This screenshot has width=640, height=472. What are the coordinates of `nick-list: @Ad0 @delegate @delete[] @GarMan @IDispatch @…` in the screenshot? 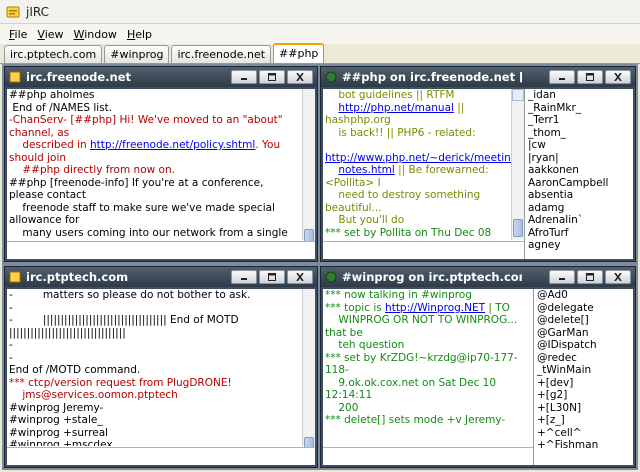 It's located at (583, 377).